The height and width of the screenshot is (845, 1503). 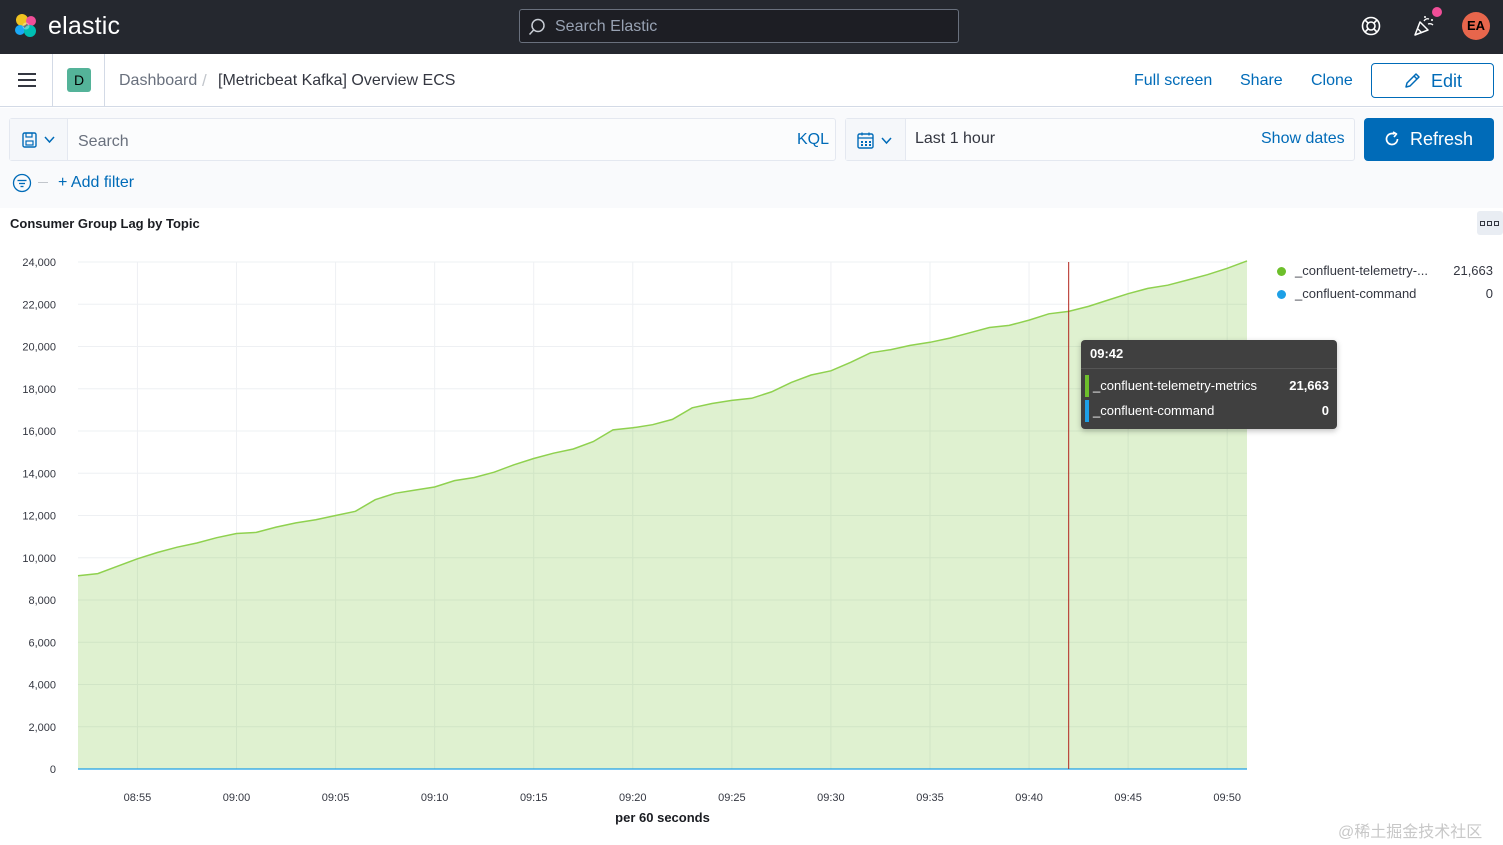 I want to click on show-dates-button: Show dates, so click(x=1303, y=139).